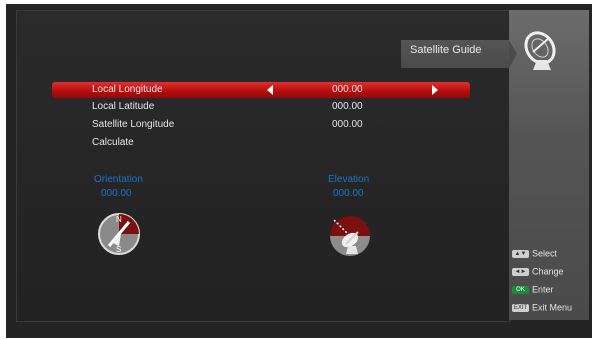 The width and height of the screenshot is (597, 340). I want to click on hint-label: Select, so click(545, 253).